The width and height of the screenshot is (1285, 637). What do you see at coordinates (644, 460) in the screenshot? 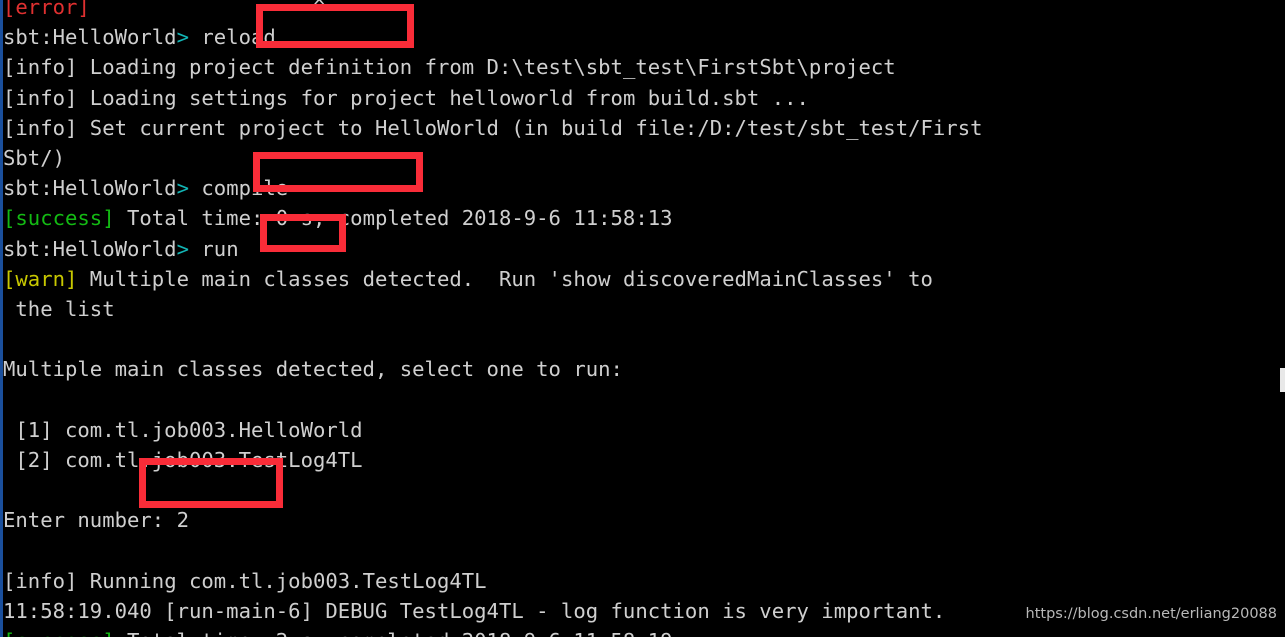
I see `line-choice-2: [2] com.tl.job003.TestLog4TL` at bounding box center [644, 460].